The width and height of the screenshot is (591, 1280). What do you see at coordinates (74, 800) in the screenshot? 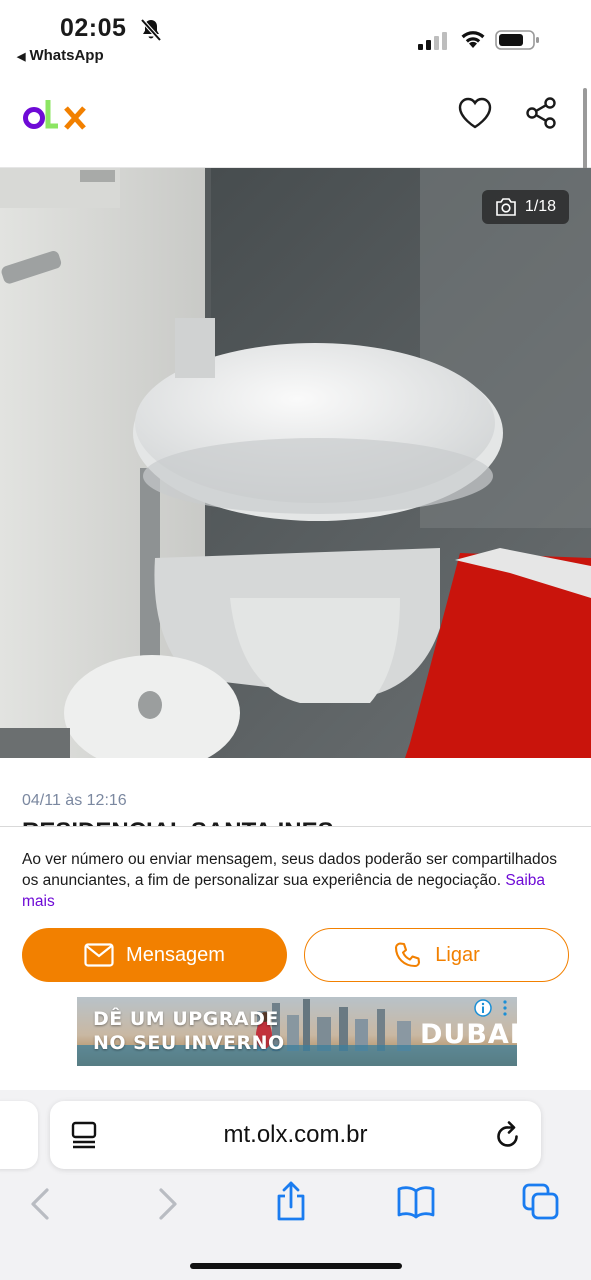
I see `post-date: 04/11 às 12:16` at bounding box center [74, 800].